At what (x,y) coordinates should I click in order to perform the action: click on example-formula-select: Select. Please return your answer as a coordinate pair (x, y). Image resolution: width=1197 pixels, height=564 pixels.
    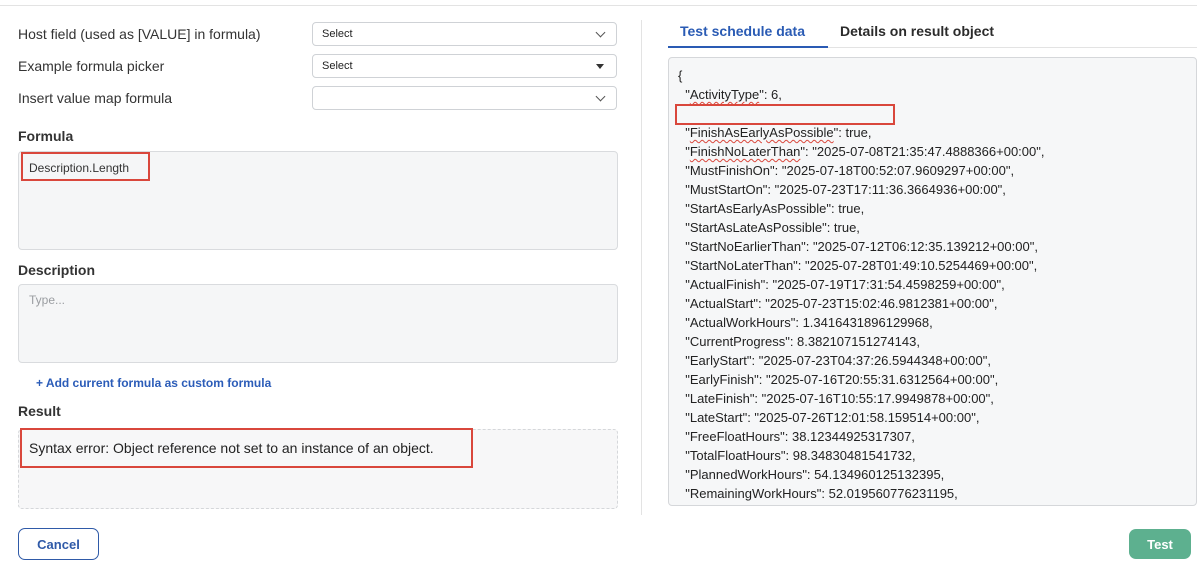
    Looking at the image, I should click on (464, 66).